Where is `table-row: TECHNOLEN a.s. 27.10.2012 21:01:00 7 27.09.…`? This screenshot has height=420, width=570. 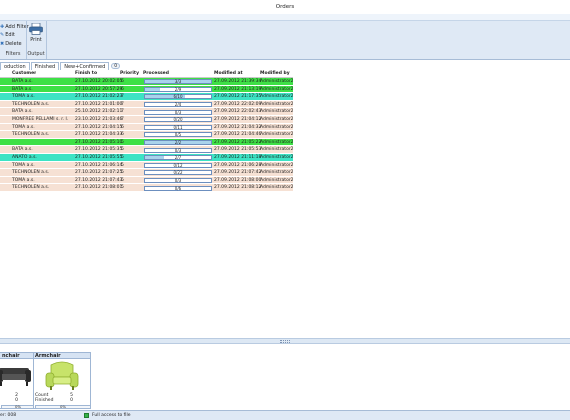 table-row: TECHNOLEN a.s. 27.10.2012 21:01:00 7 27.09.… is located at coordinates (147, 104).